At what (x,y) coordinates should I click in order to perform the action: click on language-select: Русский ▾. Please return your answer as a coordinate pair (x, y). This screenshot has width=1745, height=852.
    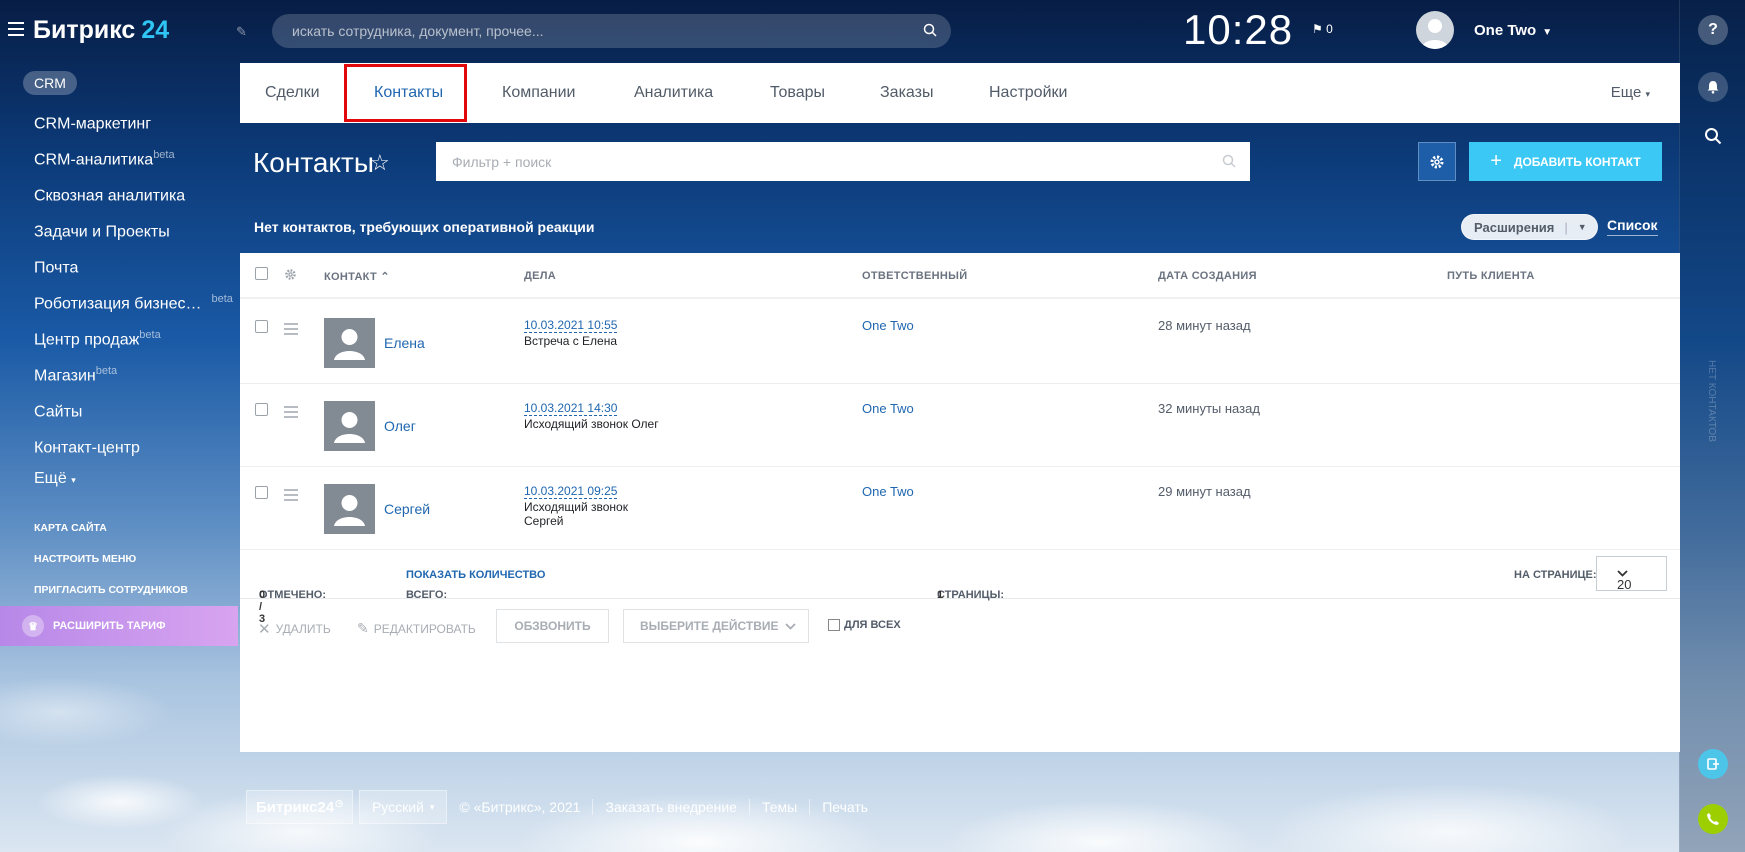
    Looking at the image, I should click on (403, 807).